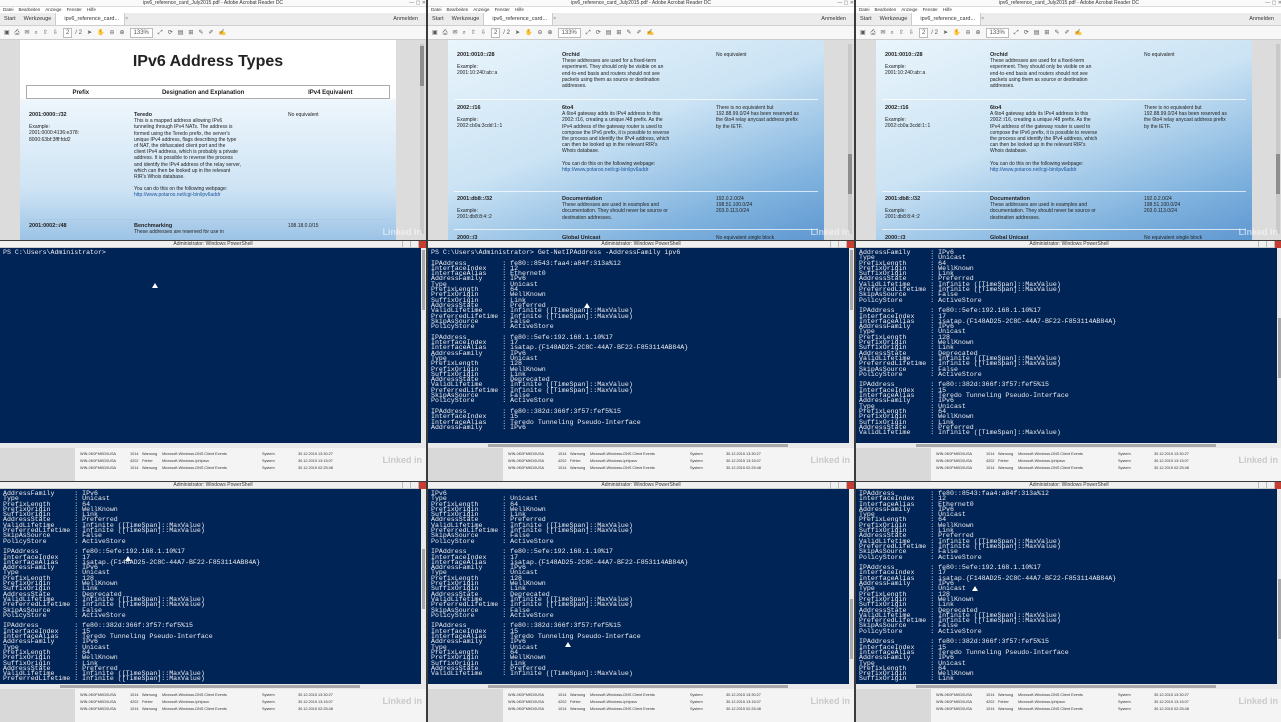  What do you see at coordinates (74, 9) in the screenshot?
I see `menu-item: Fenster` at bounding box center [74, 9].